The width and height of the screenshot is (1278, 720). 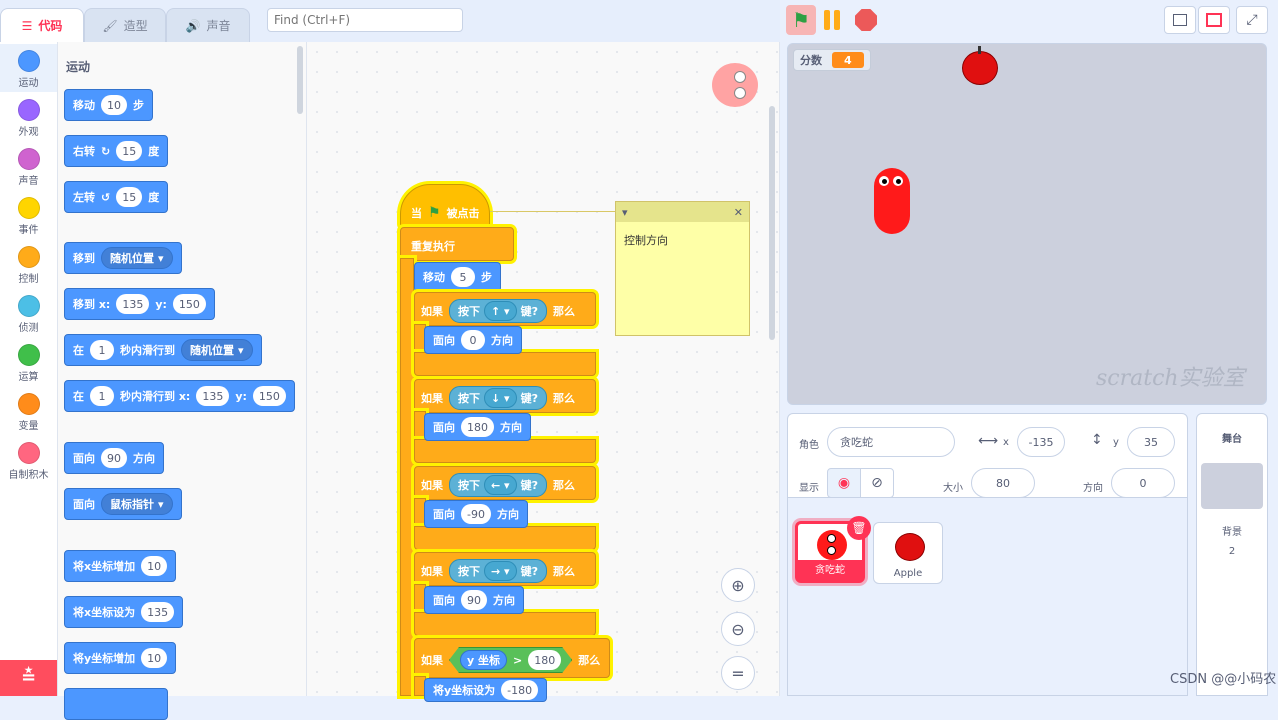 I want to click on tab-costumes: 🖌 造型, so click(x=125, y=25).